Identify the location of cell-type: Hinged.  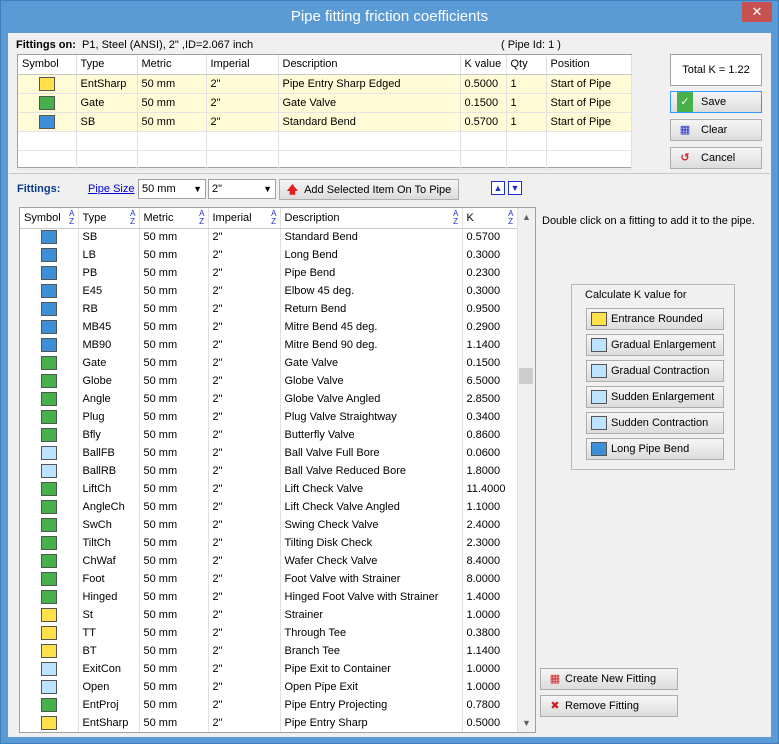
(109, 597).